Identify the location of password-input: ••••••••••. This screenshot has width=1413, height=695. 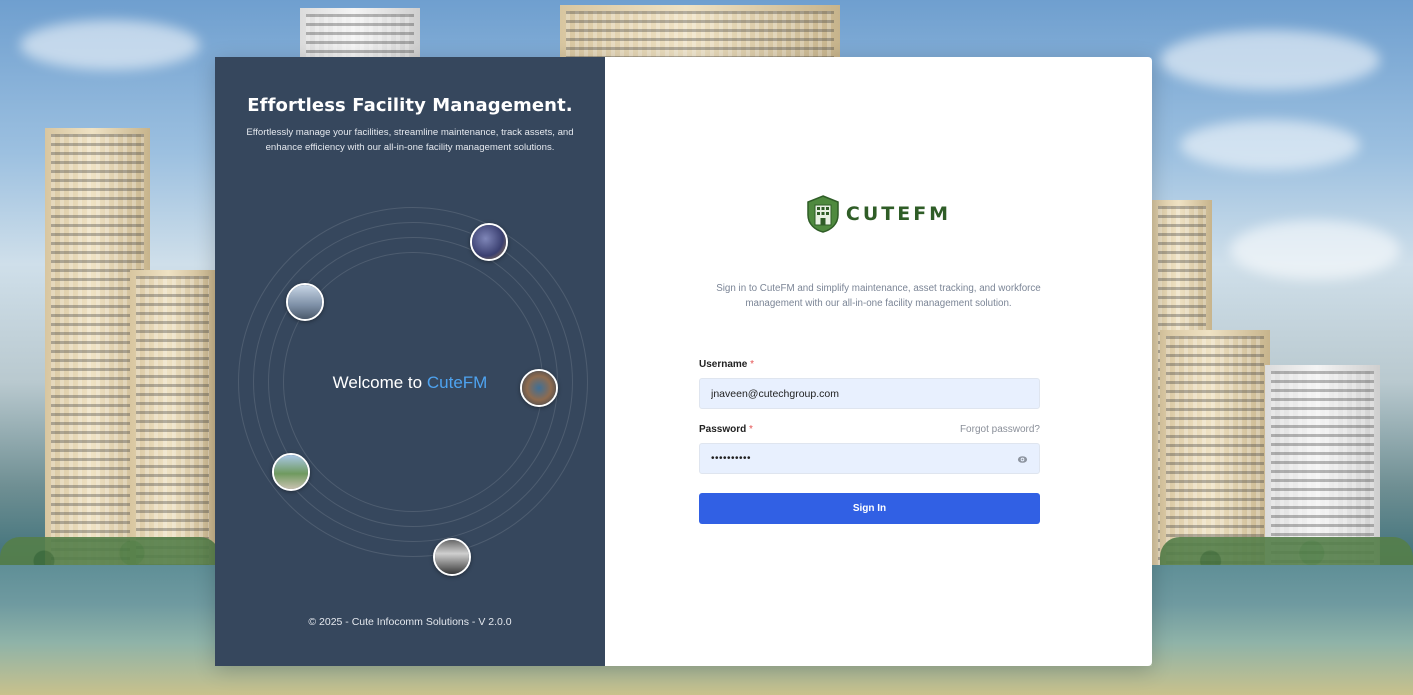
(731, 458).